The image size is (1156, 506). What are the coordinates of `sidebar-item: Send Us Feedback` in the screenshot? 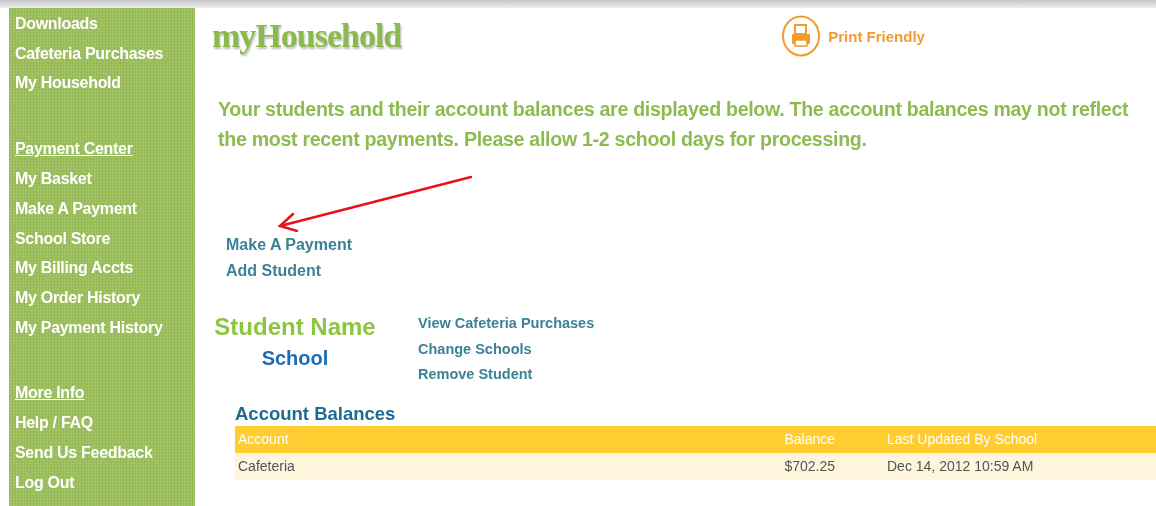 It's located at (84, 453).